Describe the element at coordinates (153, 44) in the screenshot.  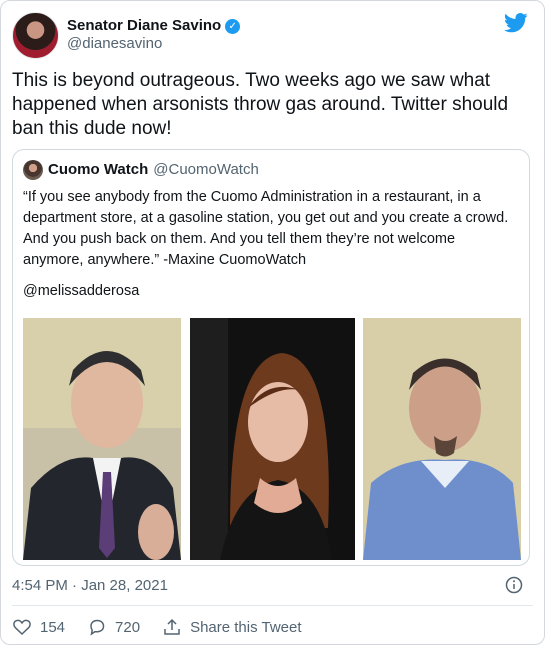
I see `author-handle: @dianesavino` at that location.